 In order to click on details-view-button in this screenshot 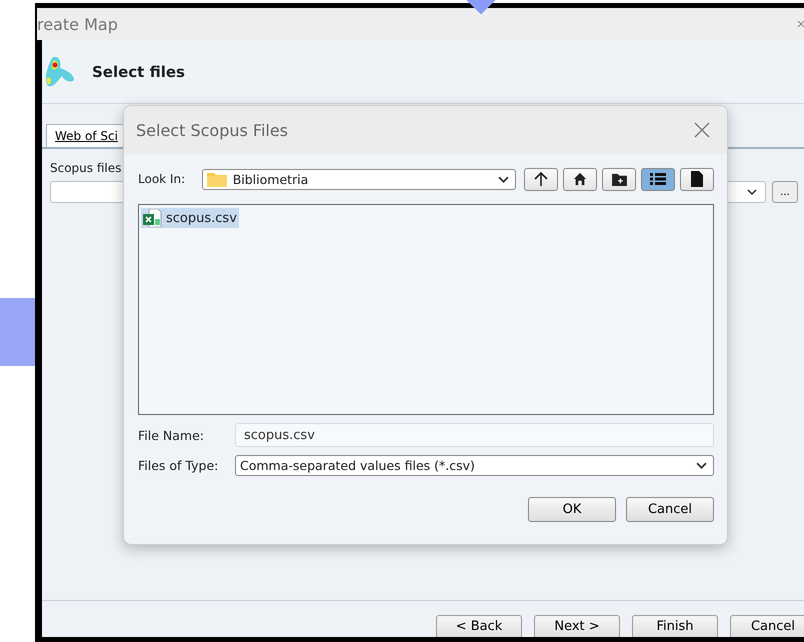, I will do `click(697, 179)`.